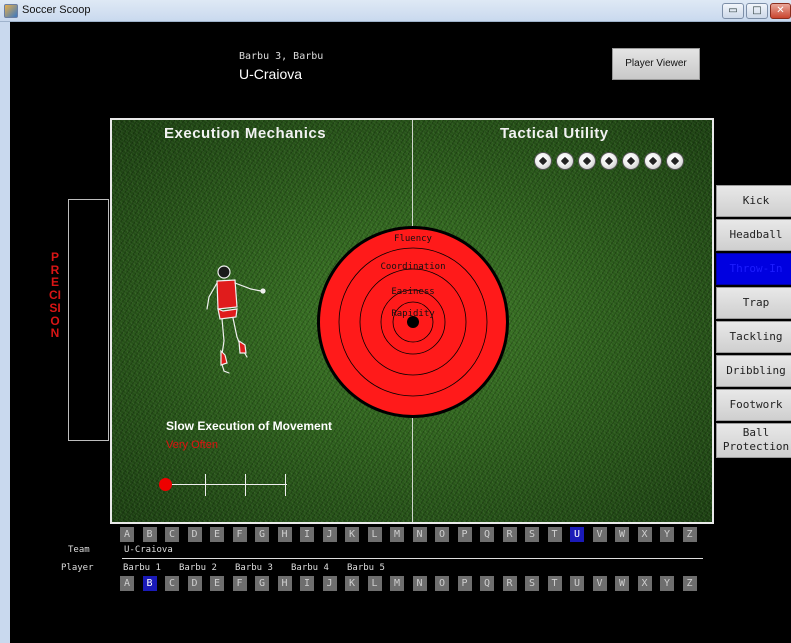  I want to click on maximize-button: □, so click(757, 11).